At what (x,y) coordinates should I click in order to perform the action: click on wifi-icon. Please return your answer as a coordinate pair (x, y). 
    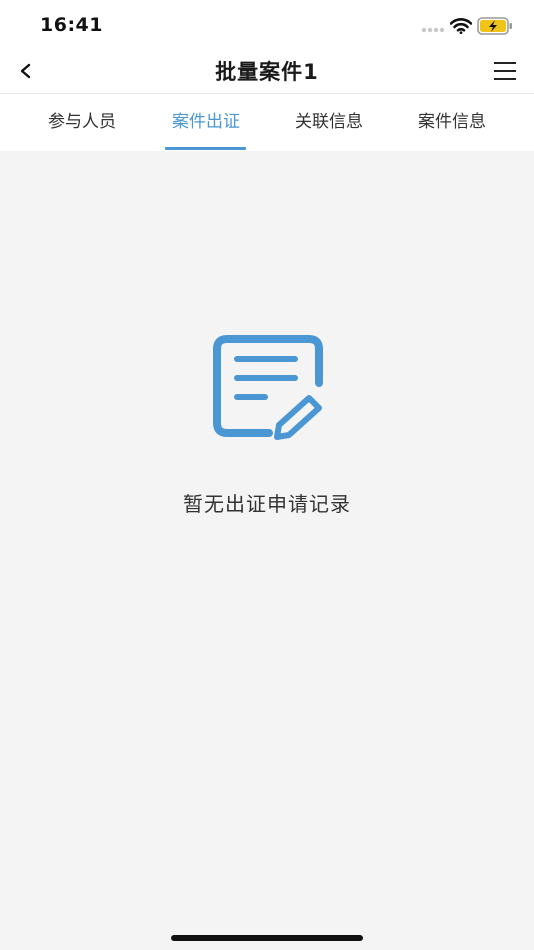
    Looking at the image, I should click on (461, 26).